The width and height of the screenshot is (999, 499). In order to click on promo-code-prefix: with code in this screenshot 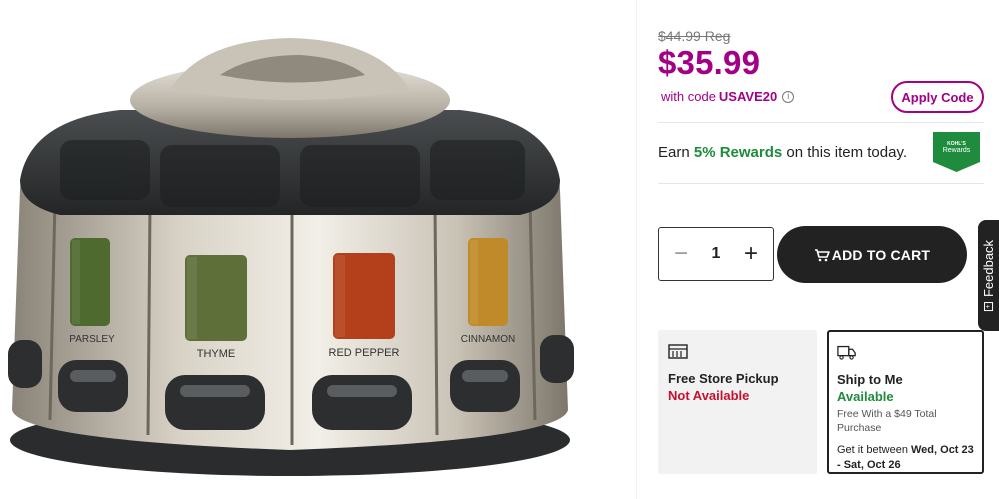, I will do `click(688, 96)`.